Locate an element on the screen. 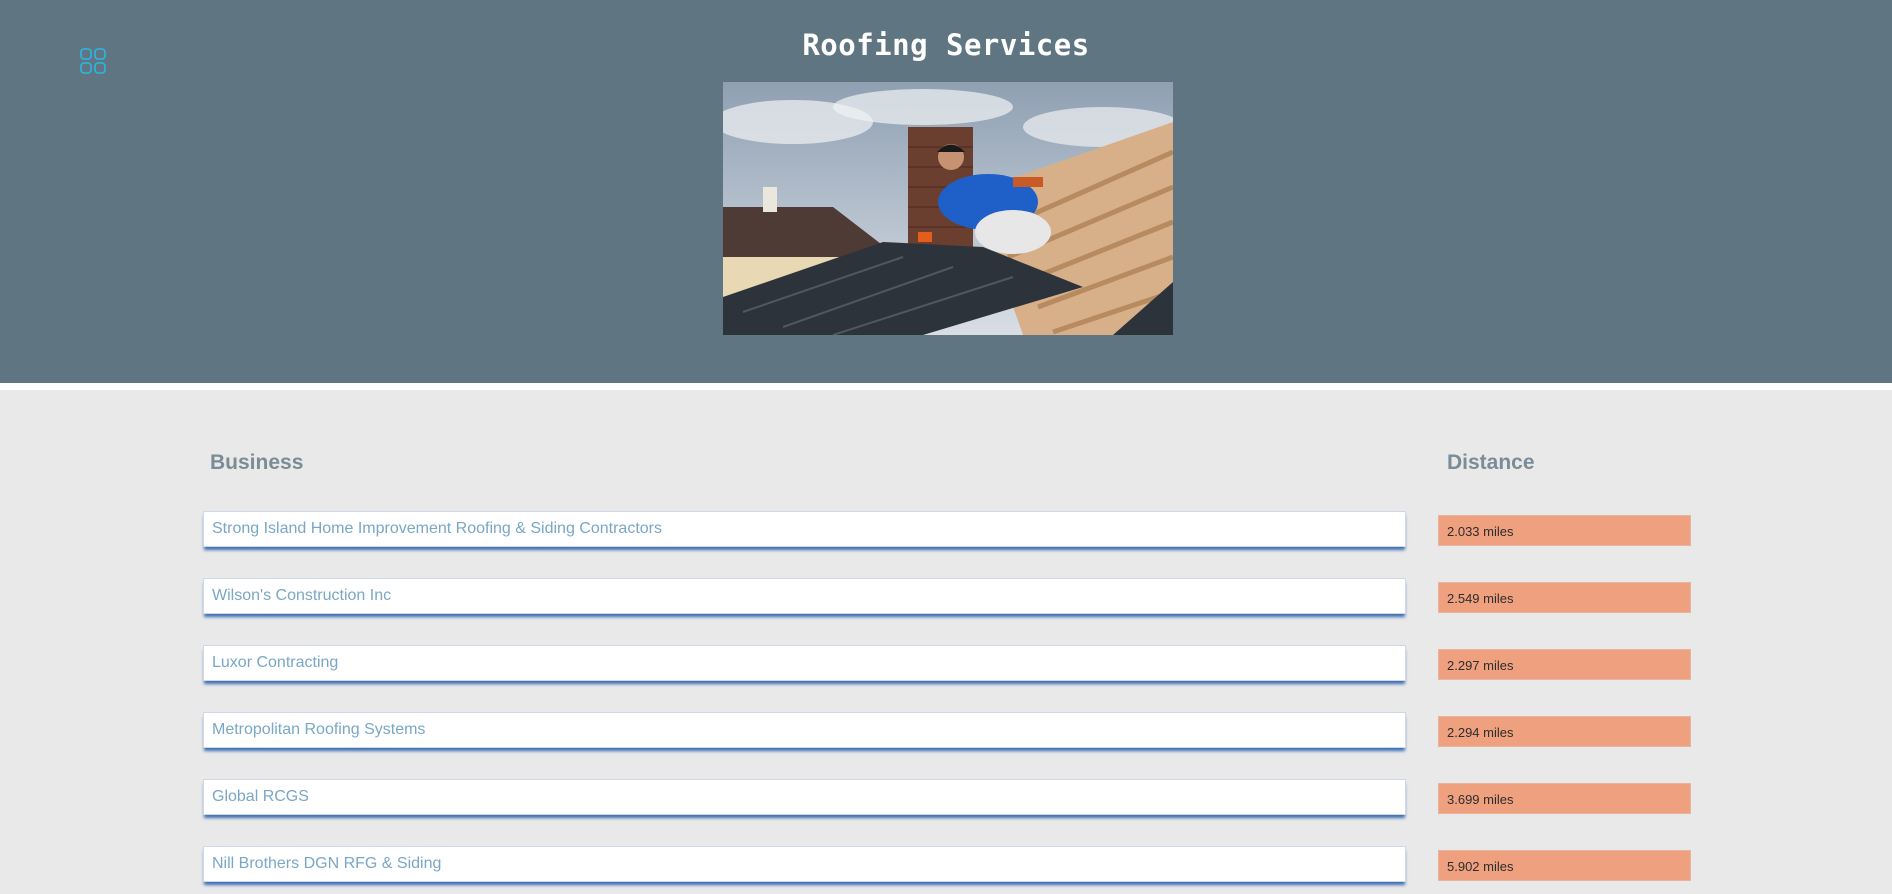 This screenshot has height=894, width=1892. header-divider is located at coordinates (946, 386).